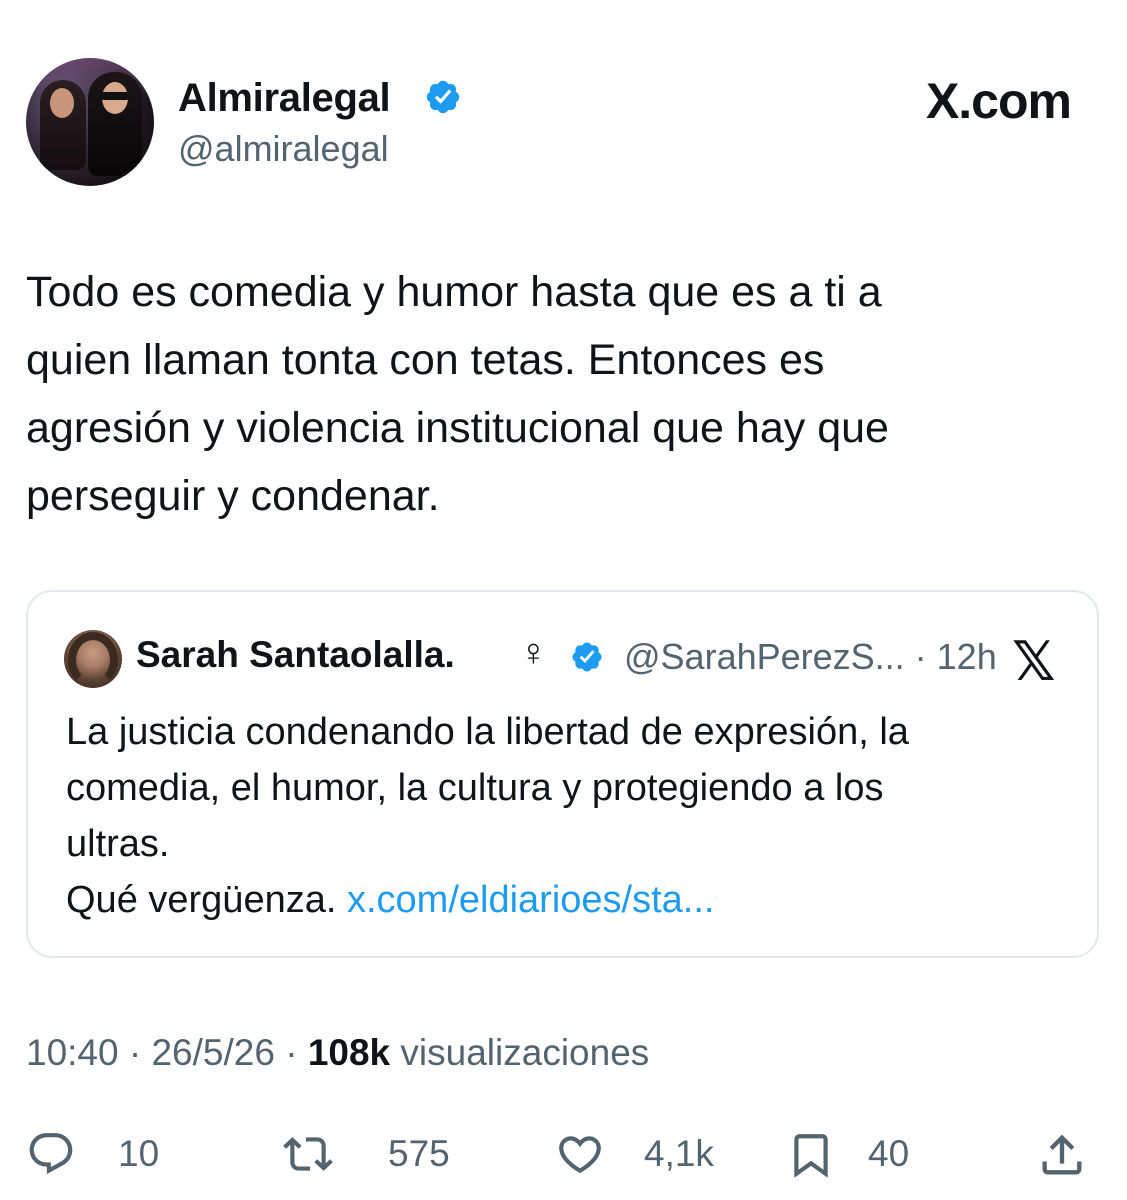 The height and width of the screenshot is (1200, 1127). What do you see at coordinates (587, 657) in the screenshot?
I see `quoted-verified-badge-icon` at bounding box center [587, 657].